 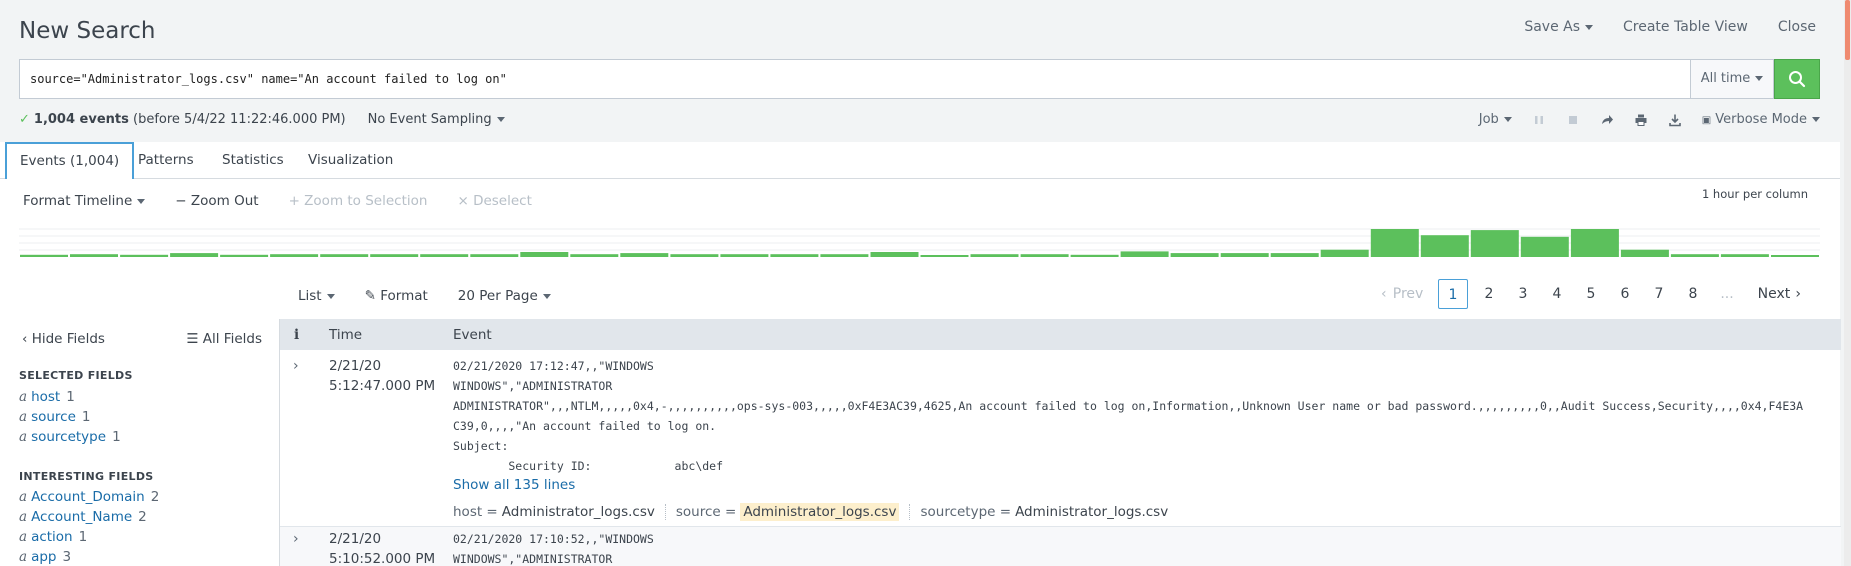 I want to click on field-account-domain: a Account_Domain 2, so click(x=89, y=497).